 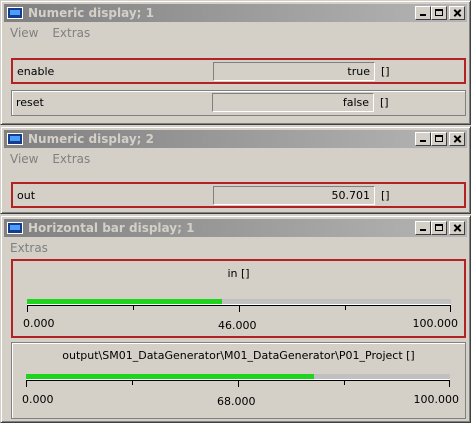 I want to click on row-reset: reset false [], so click(x=238, y=103).